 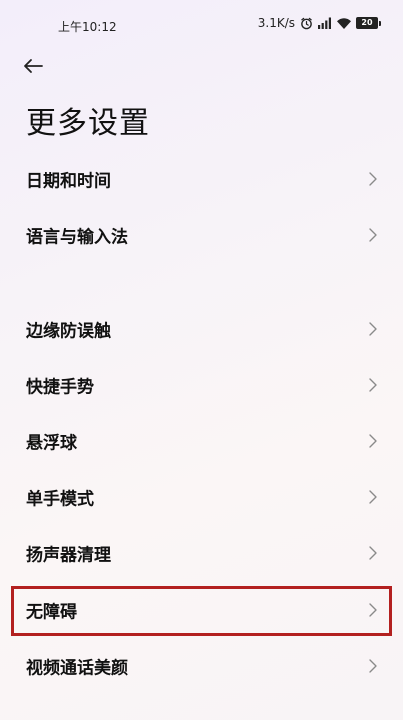 I want to click on settings-item-label: 扬声器清理, so click(x=68, y=555).